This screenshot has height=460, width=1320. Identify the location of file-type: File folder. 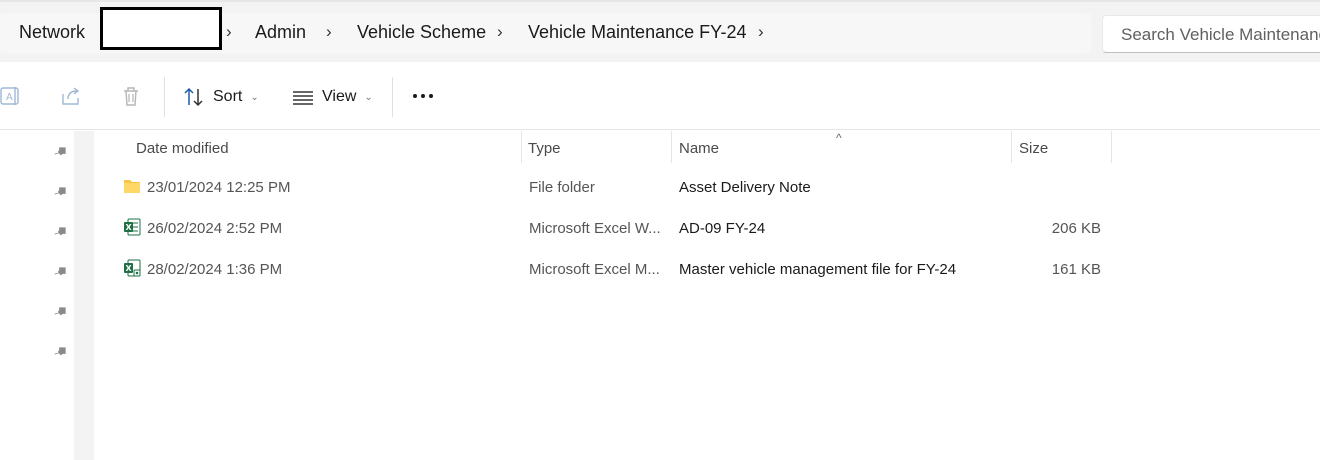
(562, 187).